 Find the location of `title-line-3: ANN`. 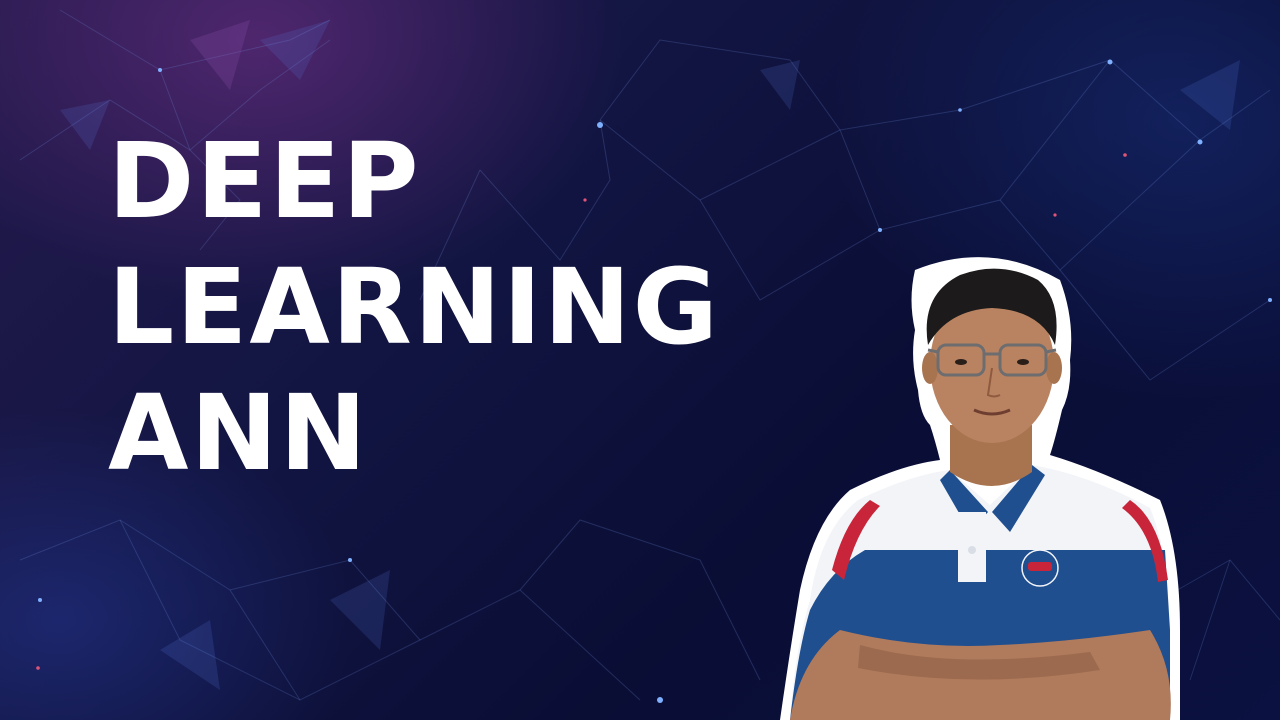

title-line-3: ANN is located at coordinates (238, 433).